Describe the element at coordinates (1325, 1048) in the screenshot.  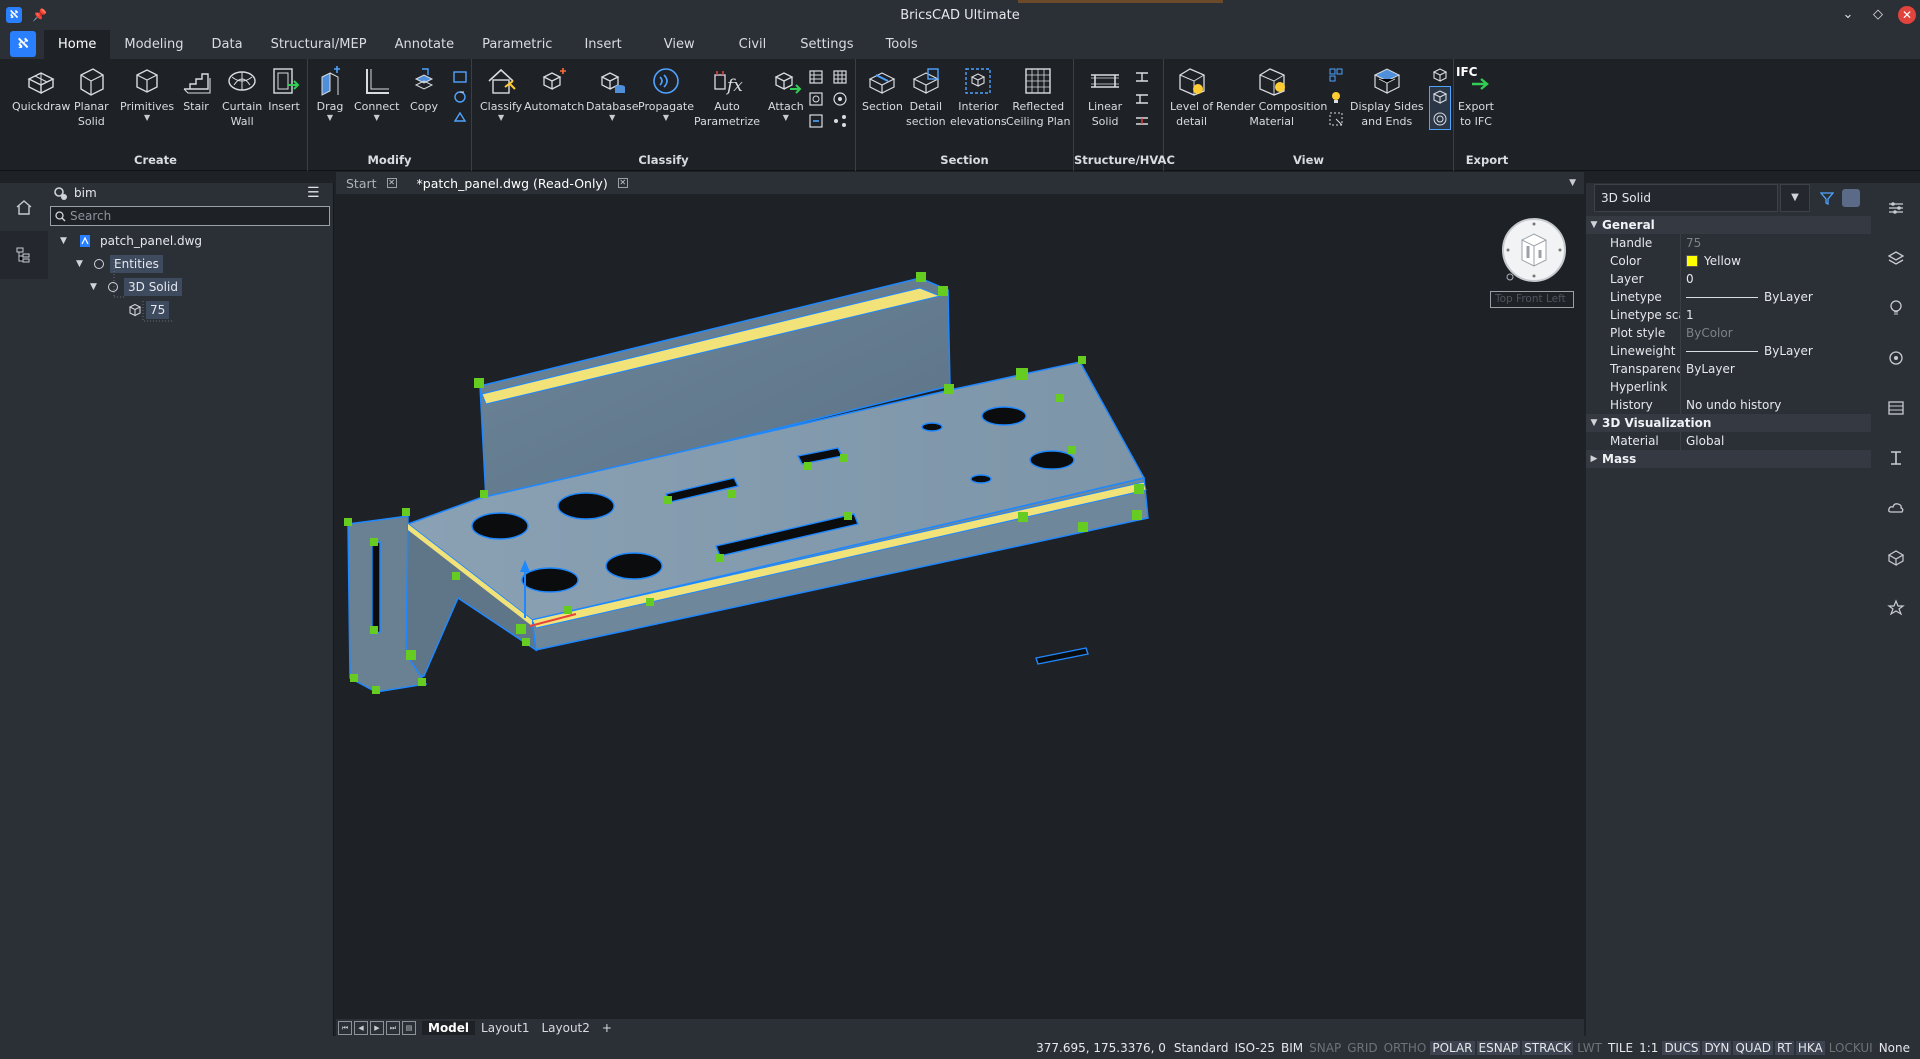
I see `status-snap: SNAP` at that location.